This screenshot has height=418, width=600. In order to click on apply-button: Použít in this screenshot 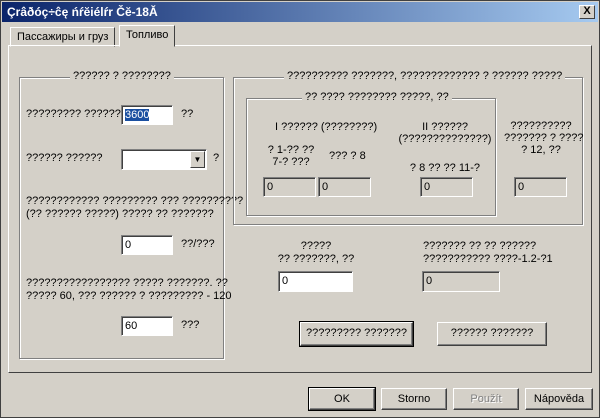, I will do `click(486, 399)`.